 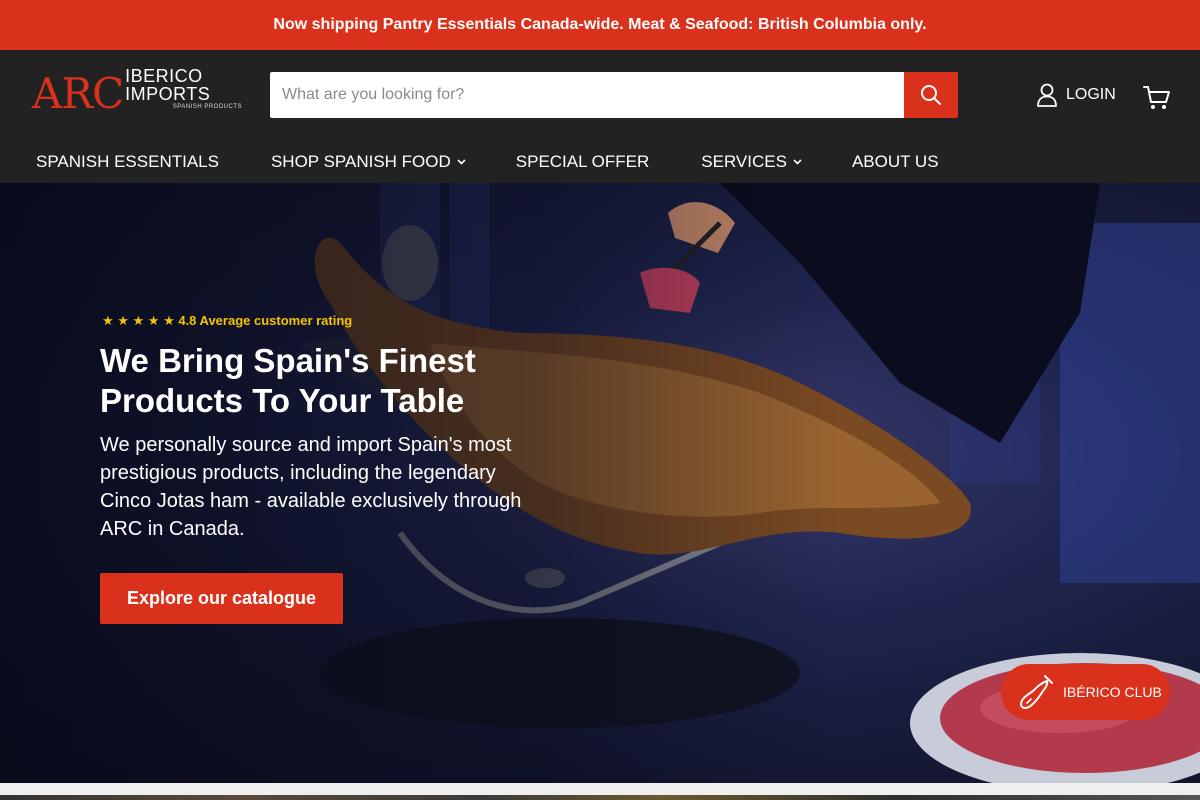 I want to click on nav-item-special-offer: SPECIAL OFFER, so click(x=583, y=162).